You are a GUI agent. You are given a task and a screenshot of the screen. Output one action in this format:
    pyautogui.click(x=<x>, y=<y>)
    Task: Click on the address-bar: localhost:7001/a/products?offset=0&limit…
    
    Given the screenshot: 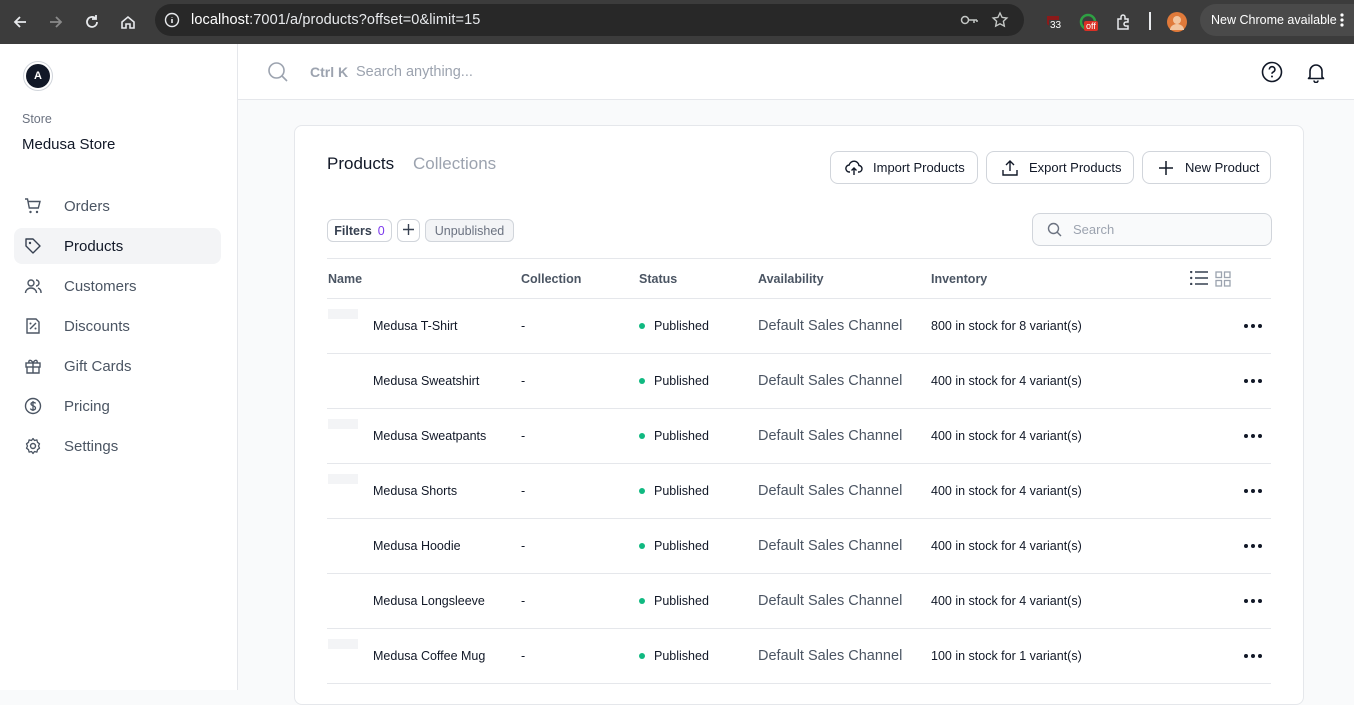 What is the action you would take?
    pyautogui.click(x=589, y=20)
    